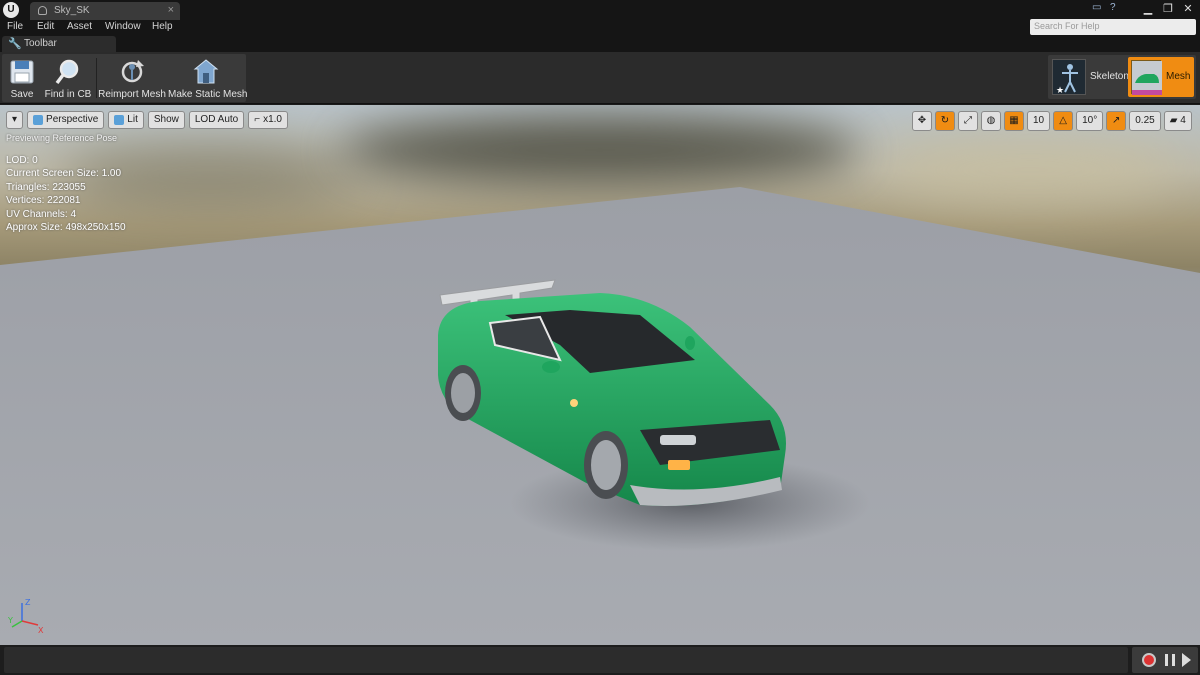  What do you see at coordinates (66, 227) in the screenshot?
I see `stat-approx-size: Approx Size: 498x250x150` at bounding box center [66, 227].